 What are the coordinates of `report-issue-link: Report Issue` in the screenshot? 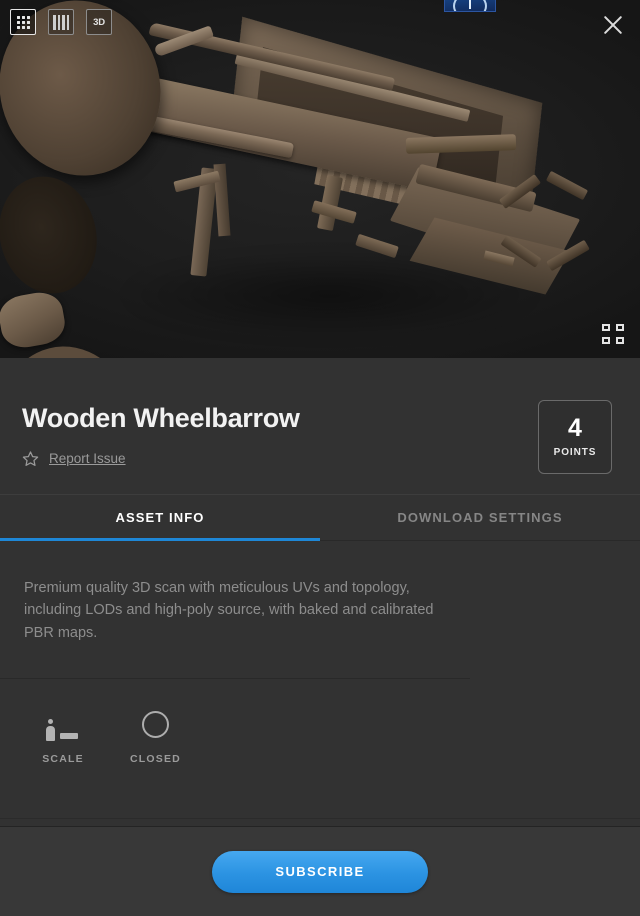 It's located at (87, 458).